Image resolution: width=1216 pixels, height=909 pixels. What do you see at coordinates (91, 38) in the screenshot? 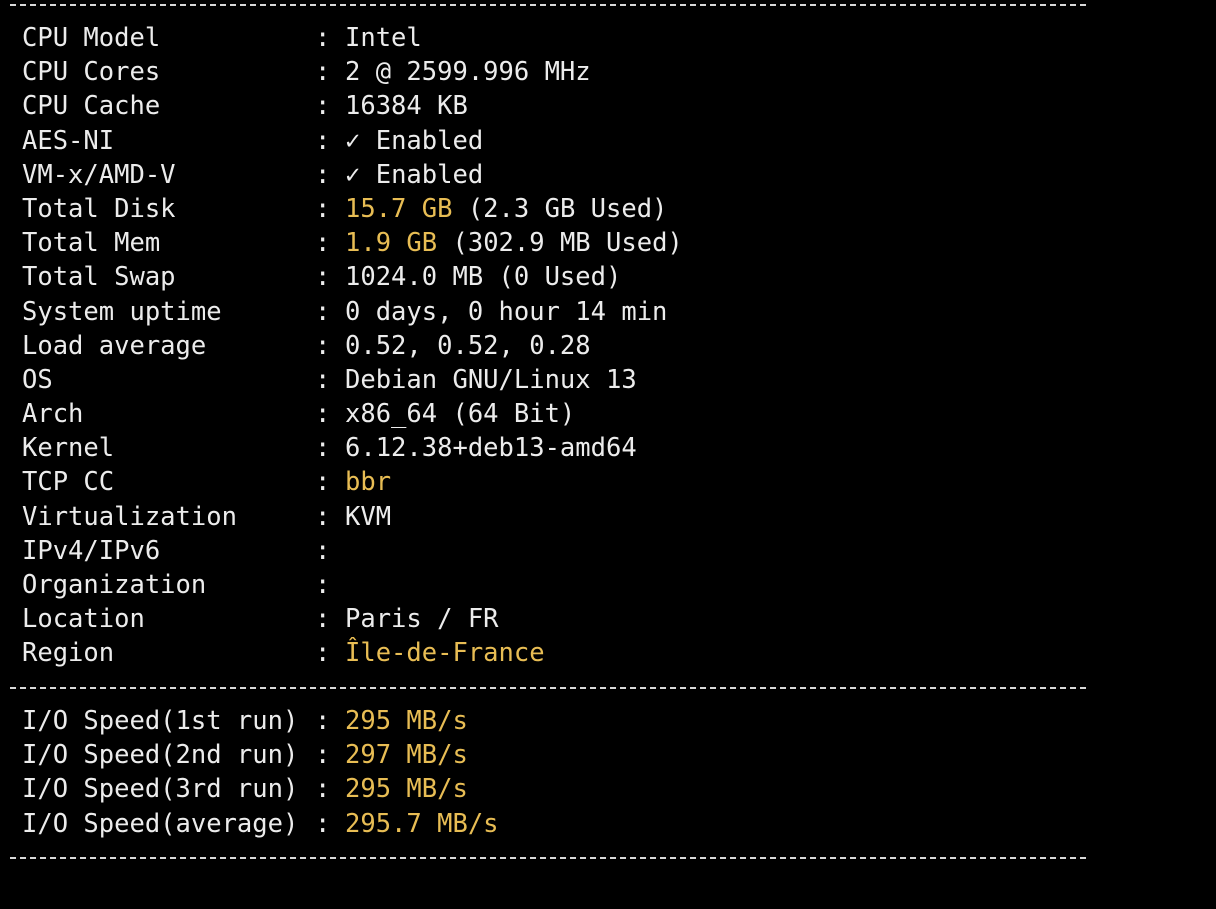
I see `row-key: CPU Model` at bounding box center [91, 38].